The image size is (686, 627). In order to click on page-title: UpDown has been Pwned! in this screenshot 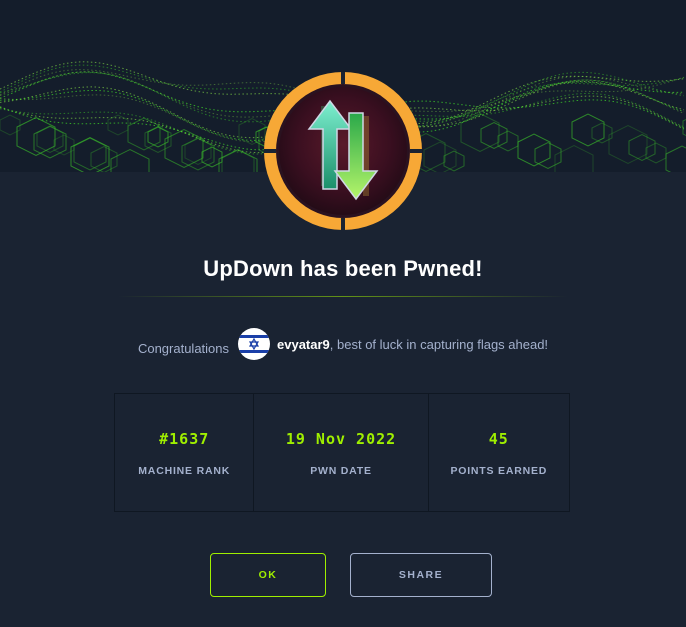, I will do `click(343, 268)`.